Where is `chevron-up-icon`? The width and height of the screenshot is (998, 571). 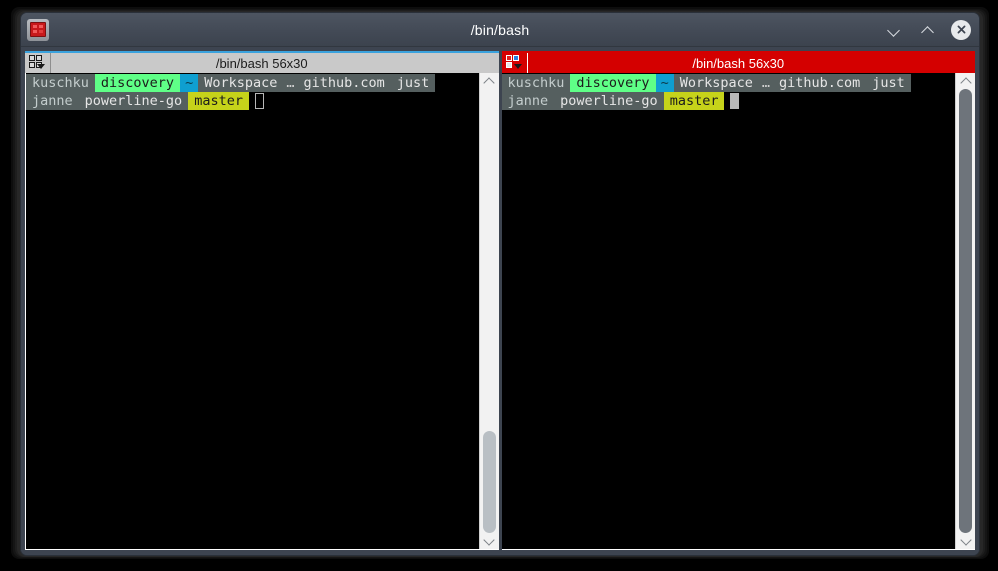
chevron-up-icon is located at coordinates (927, 29).